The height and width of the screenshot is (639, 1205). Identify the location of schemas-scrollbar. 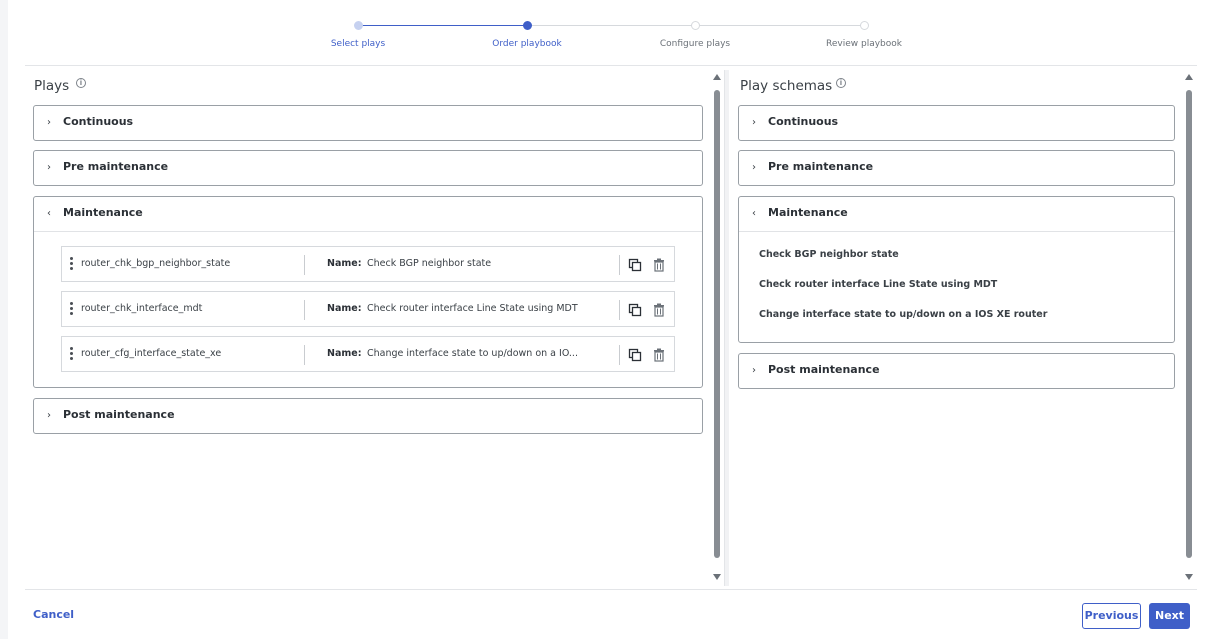
(1189, 327).